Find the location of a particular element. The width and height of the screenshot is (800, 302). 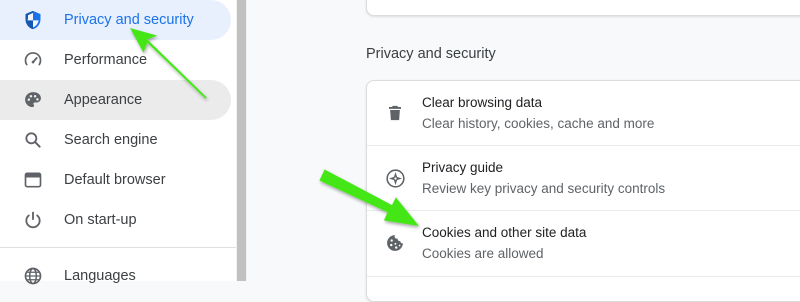

sidebar-item-default-browser: Default browser is located at coordinates (115, 180).